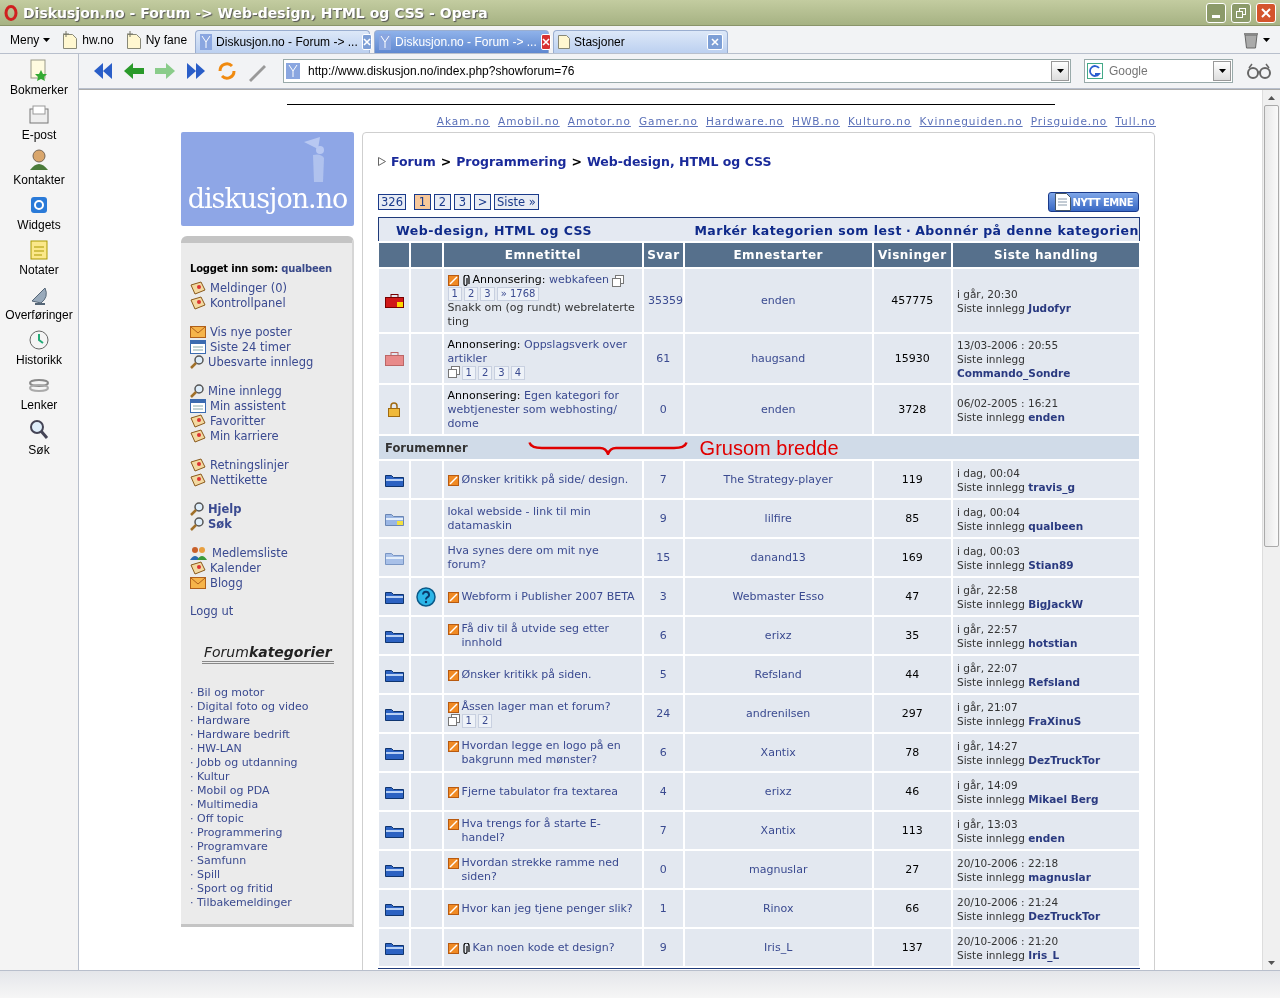  Describe the element at coordinates (547, 908) in the screenshot. I see `topic-link: Hvor kan jeg tjene penger slik?` at that location.